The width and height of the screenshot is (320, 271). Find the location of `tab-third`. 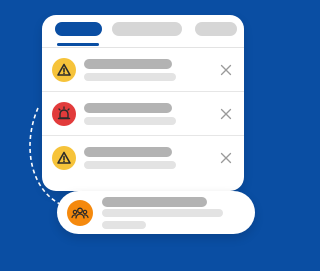

tab-third is located at coordinates (216, 29).